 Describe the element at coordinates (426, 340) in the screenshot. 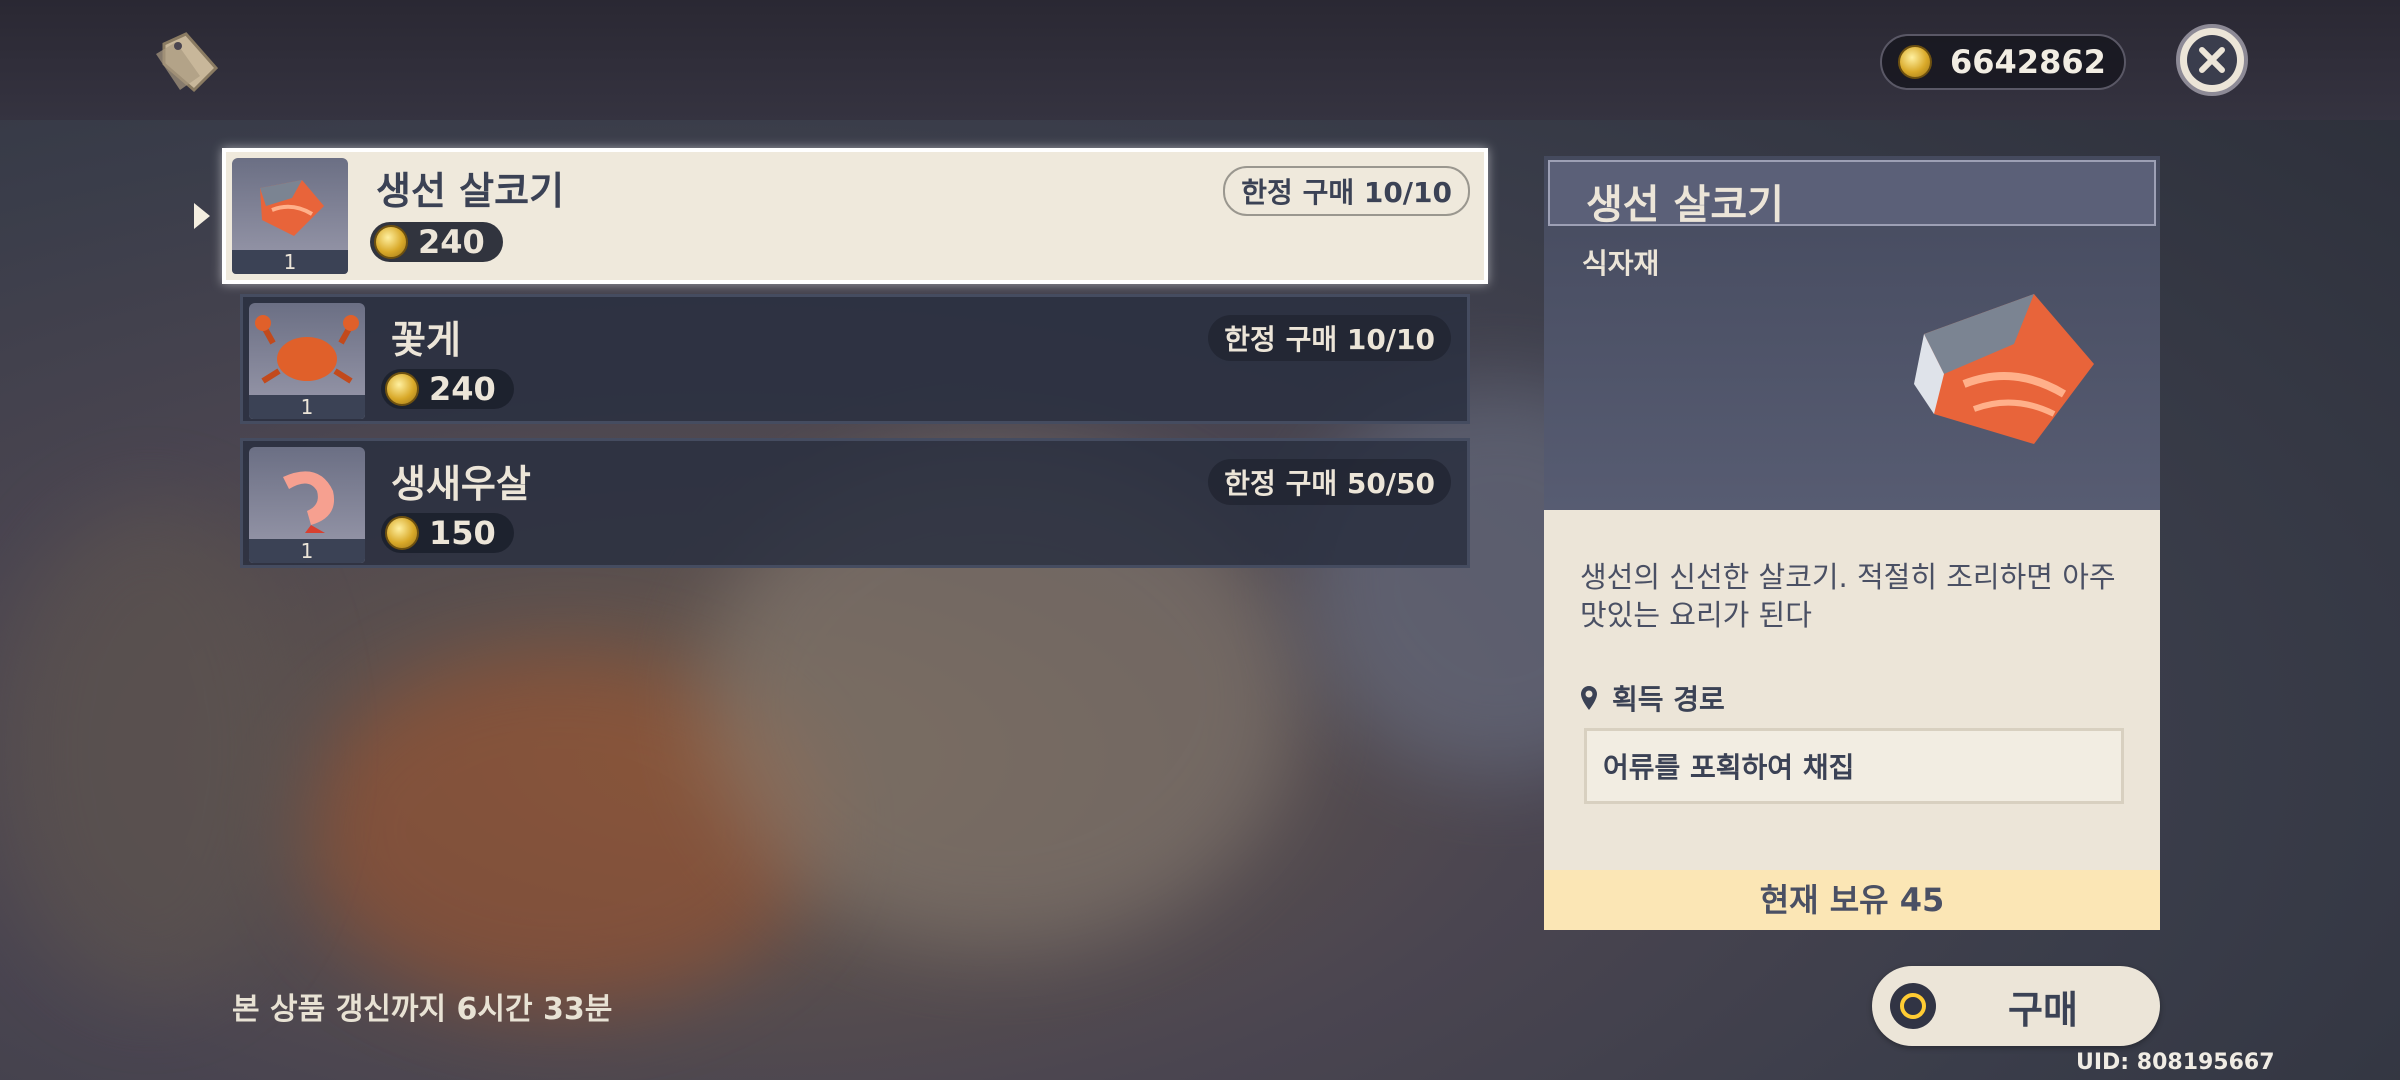

I see `item-name: 꽃게` at that location.